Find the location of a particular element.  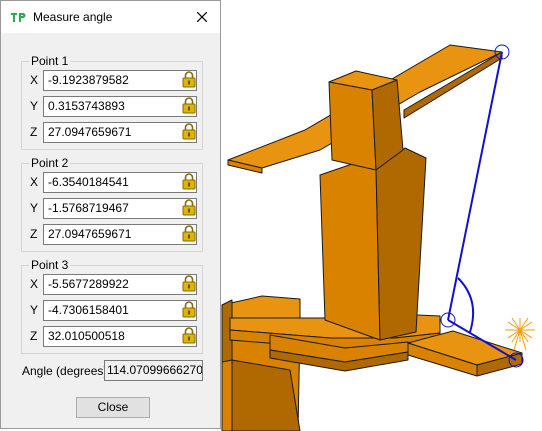

point-1-x-row: X -9.1923879582 is located at coordinates (113, 81).